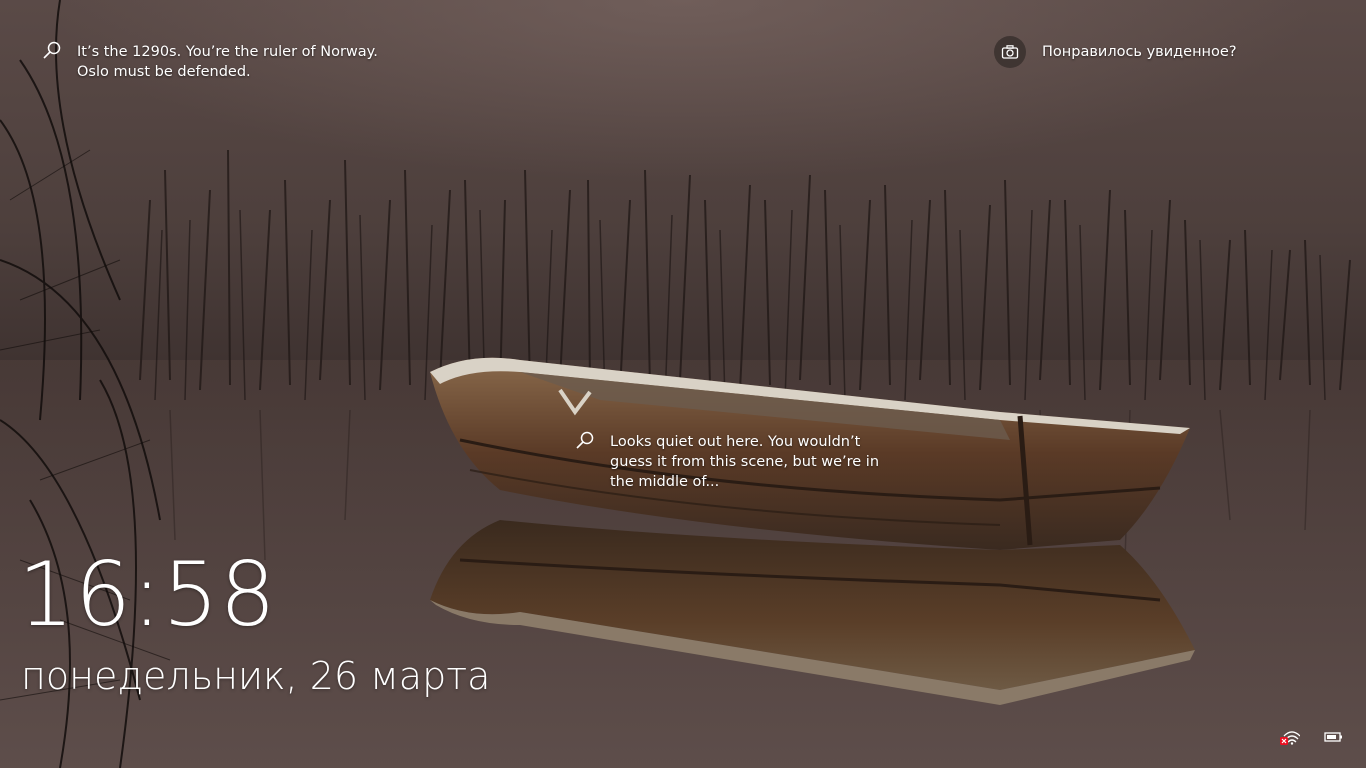 This screenshot has width=1366, height=768. Describe the element at coordinates (1139, 52) in the screenshot. I see `like-prompt-label: Понравилось увиденное?` at that location.